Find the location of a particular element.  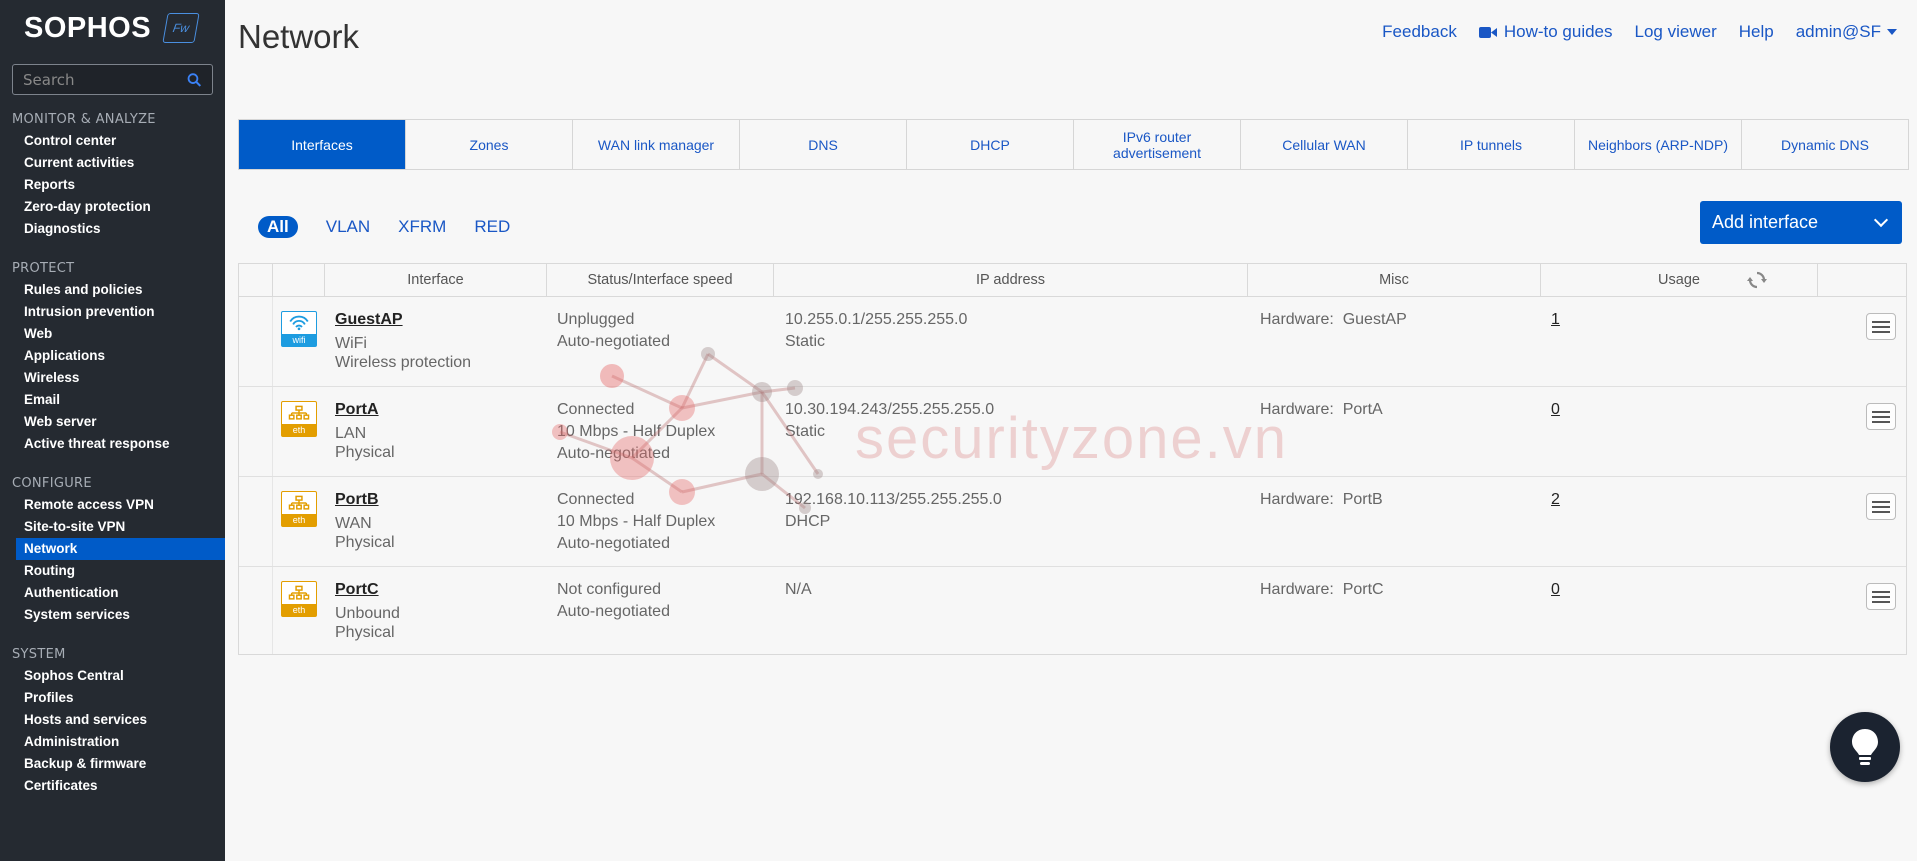

logo: SOPHOS Fw is located at coordinates (112, 28).